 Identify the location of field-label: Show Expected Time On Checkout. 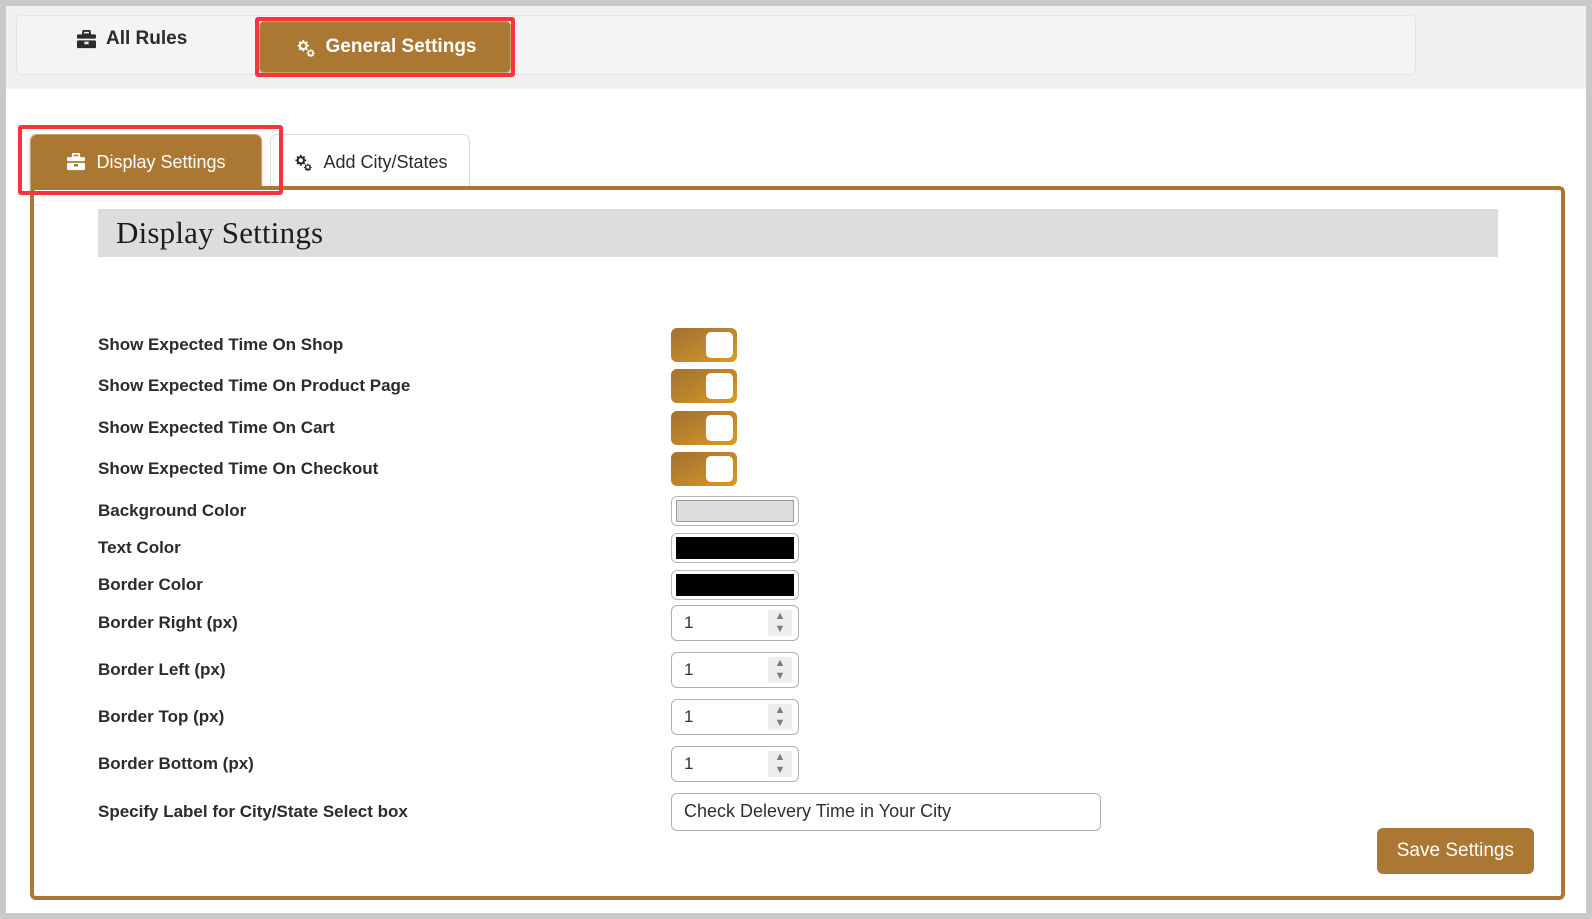
(238, 468).